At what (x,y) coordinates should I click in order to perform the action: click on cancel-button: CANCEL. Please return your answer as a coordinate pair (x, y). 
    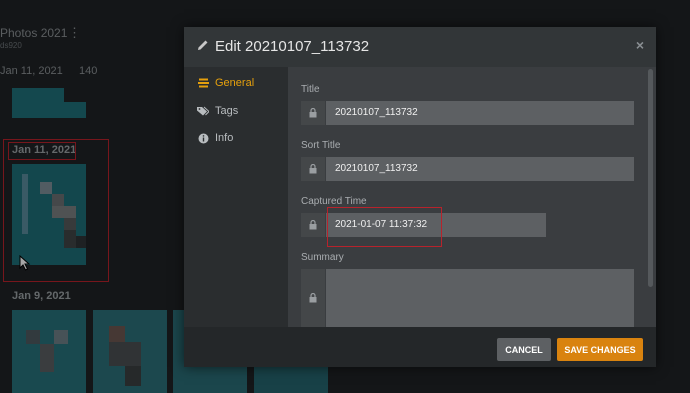
    Looking at the image, I should click on (524, 349).